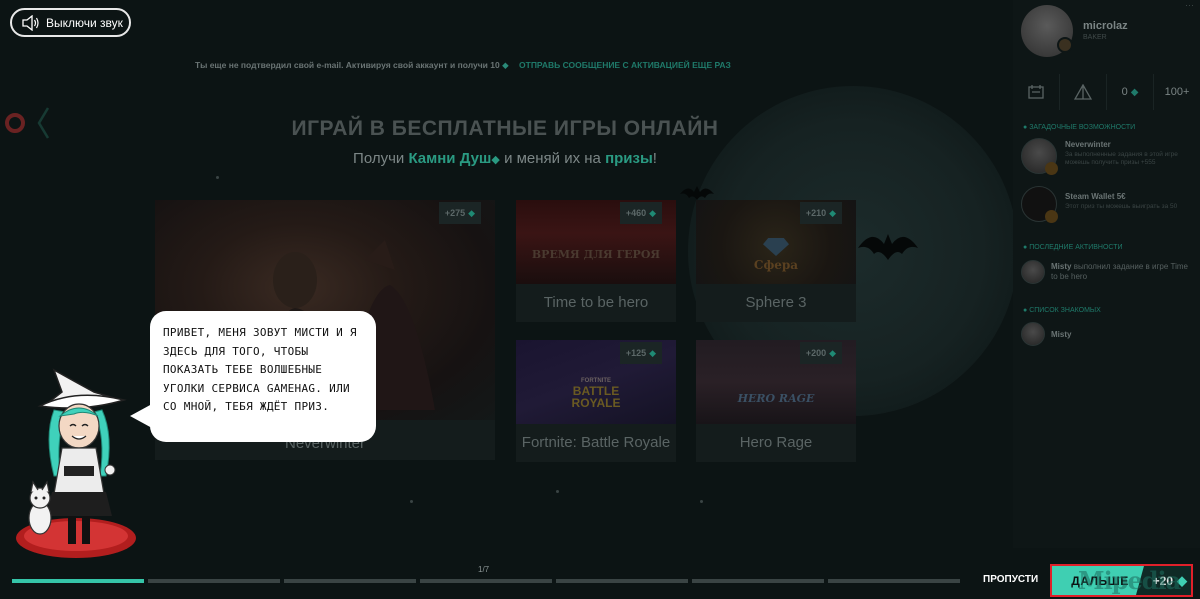 The image size is (1200, 599). I want to click on lightbulb-icon: ●, so click(1025, 127).